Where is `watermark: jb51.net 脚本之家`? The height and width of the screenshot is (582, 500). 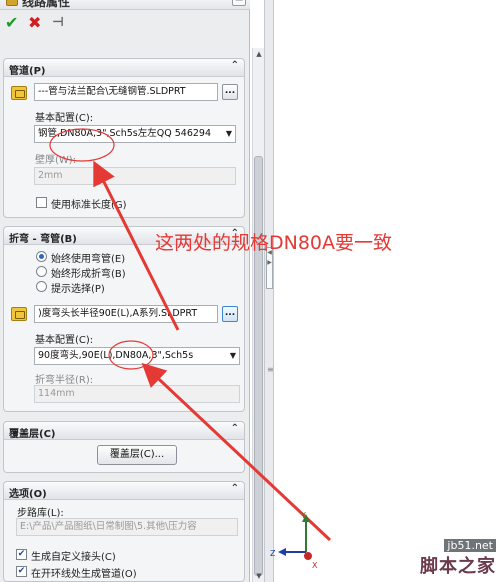
watermark: jb51.net 脚本之家 is located at coordinates (458, 558).